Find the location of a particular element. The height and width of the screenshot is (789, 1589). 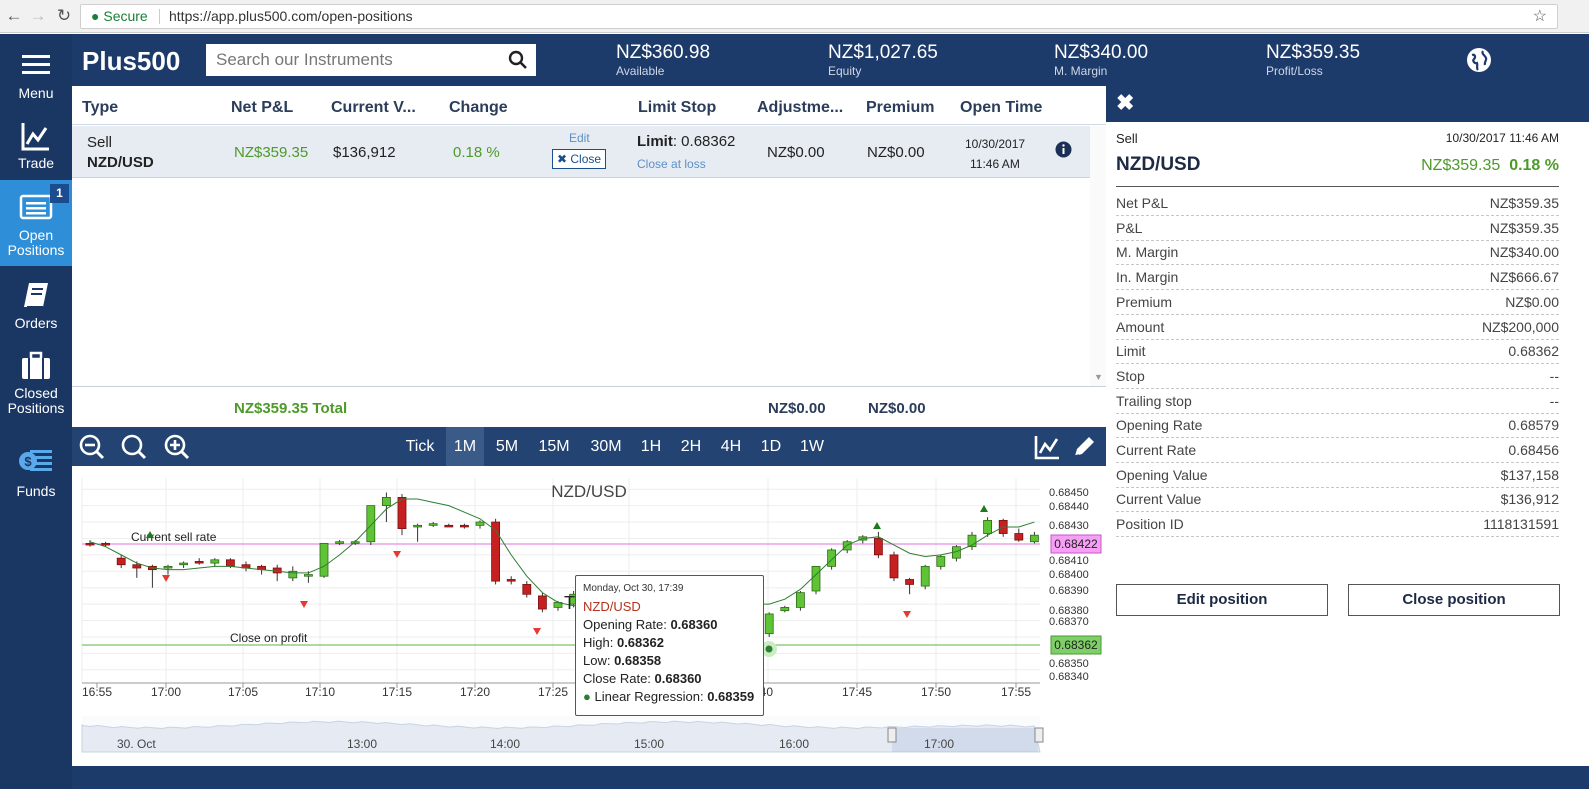

reload-icon: ↻ is located at coordinates (64, 16).